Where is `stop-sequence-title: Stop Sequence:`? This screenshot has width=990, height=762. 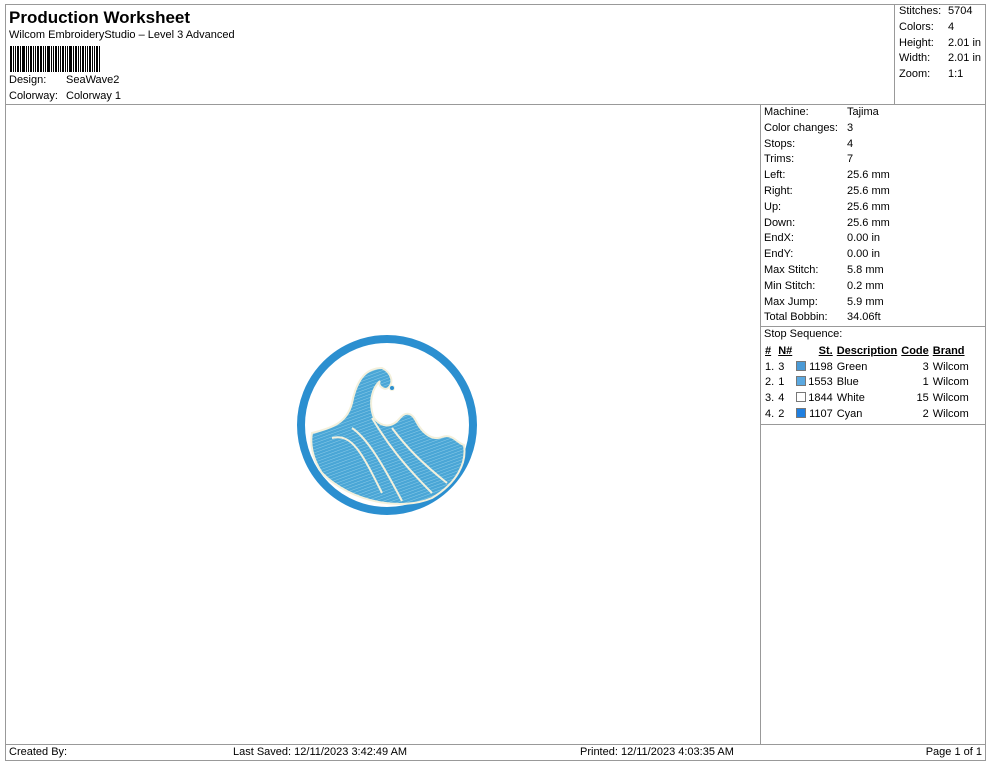
stop-sequence-title: Stop Sequence: is located at coordinates (803, 334).